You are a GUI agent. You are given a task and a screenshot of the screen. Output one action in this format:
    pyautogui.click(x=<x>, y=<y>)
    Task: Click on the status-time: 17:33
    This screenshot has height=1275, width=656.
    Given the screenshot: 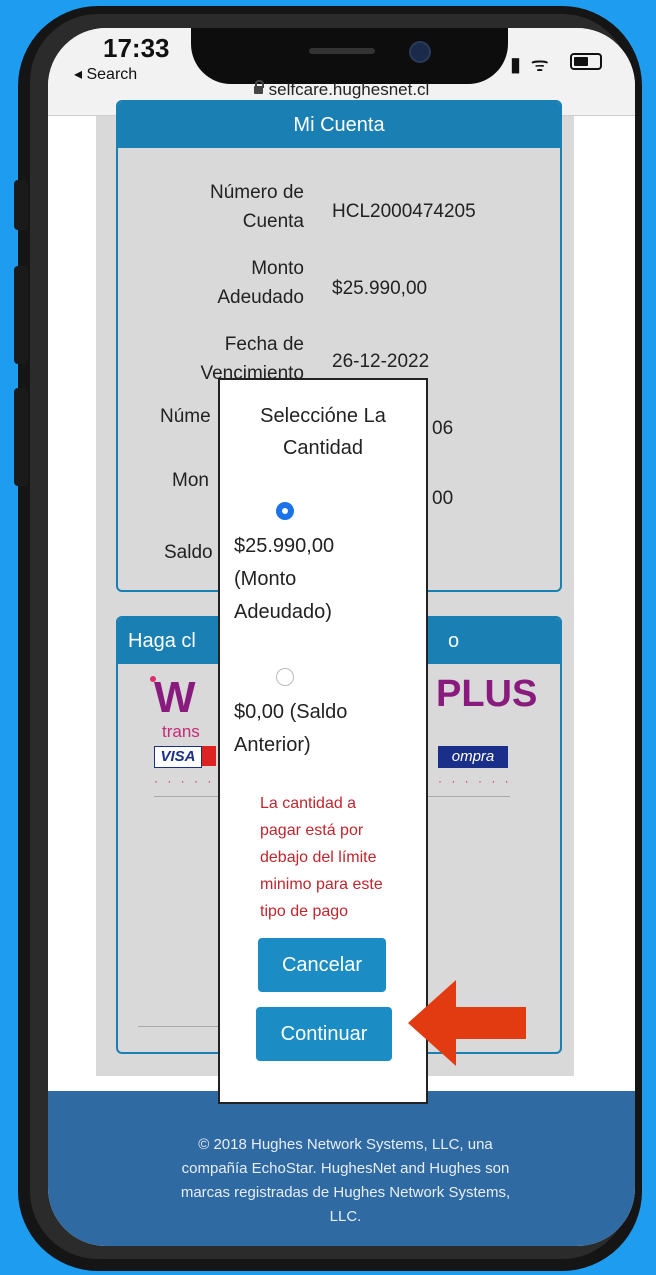 What is the action you would take?
    pyautogui.click(x=136, y=48)
    